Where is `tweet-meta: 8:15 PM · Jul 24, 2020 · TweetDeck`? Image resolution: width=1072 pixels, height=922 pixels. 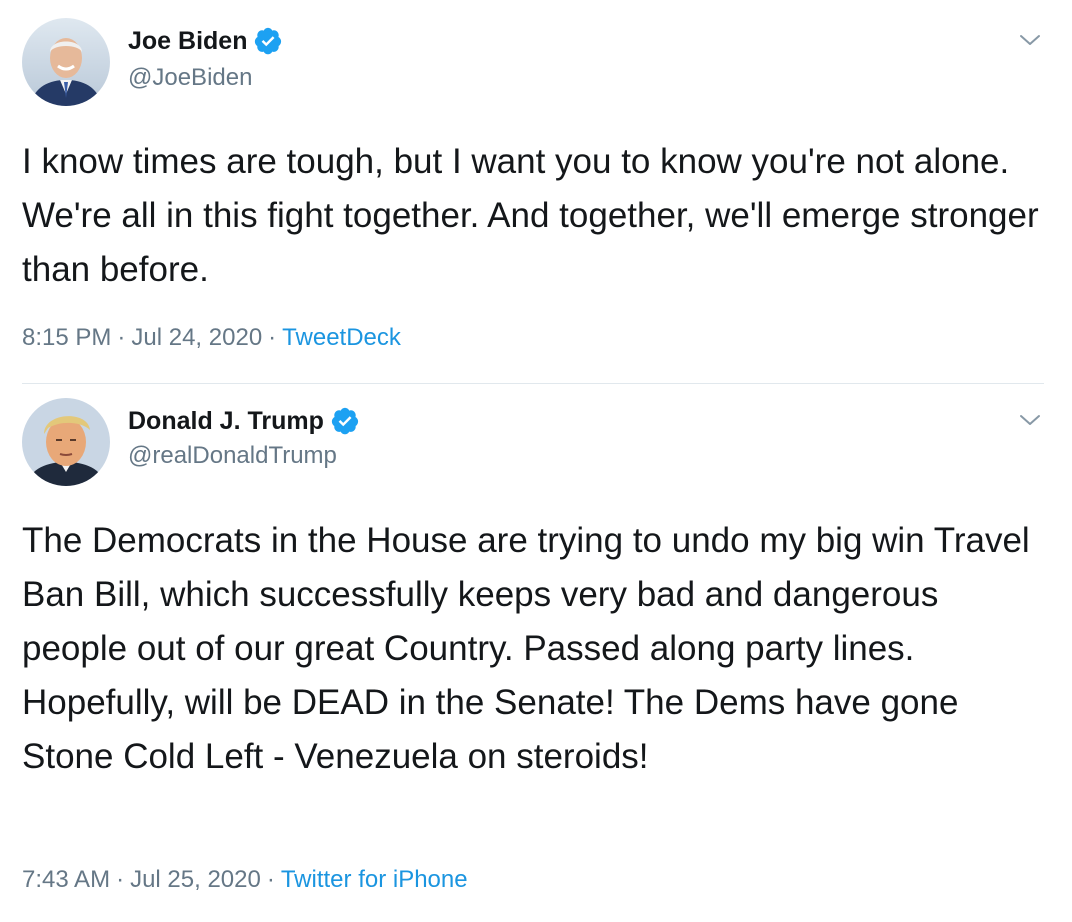
tweet-meta: 8:15 PM · Jul 24, 2020 · TweetDeck is located at coordinates (211, 338).